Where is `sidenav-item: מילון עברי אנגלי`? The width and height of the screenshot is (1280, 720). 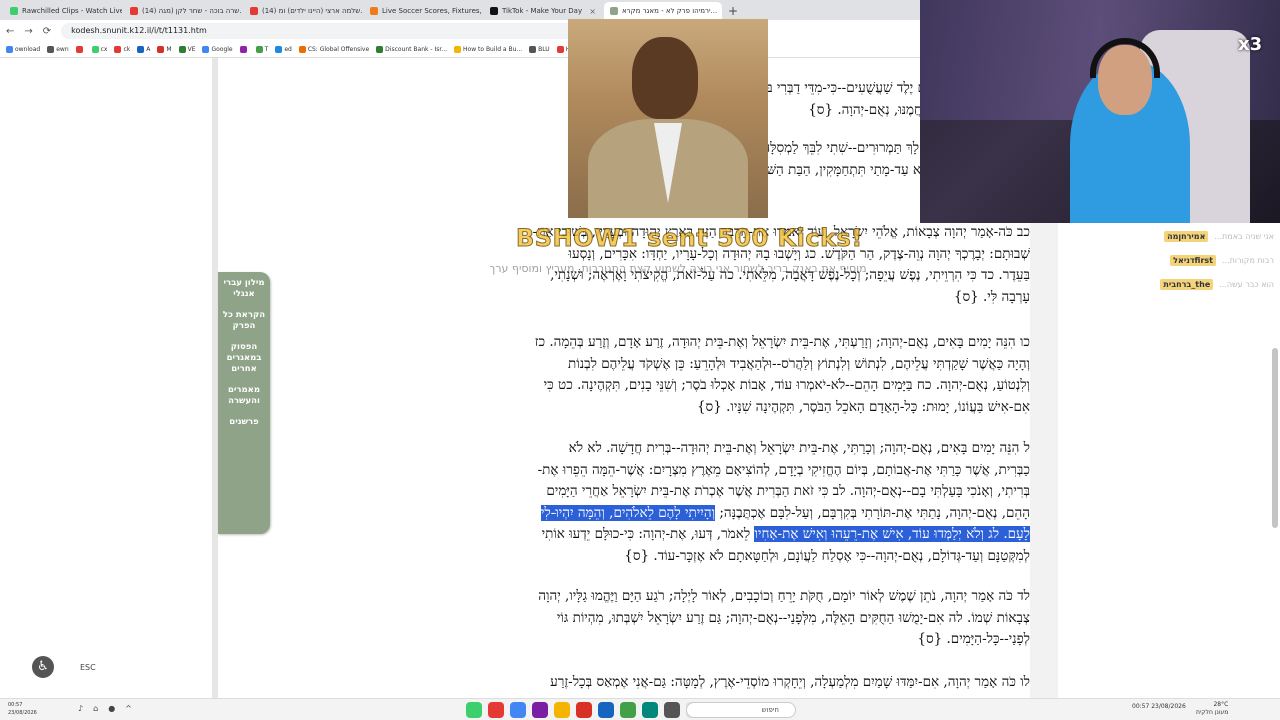 sidenav-item: מילון עברי אנגלי is located at coordinates (244, 289).